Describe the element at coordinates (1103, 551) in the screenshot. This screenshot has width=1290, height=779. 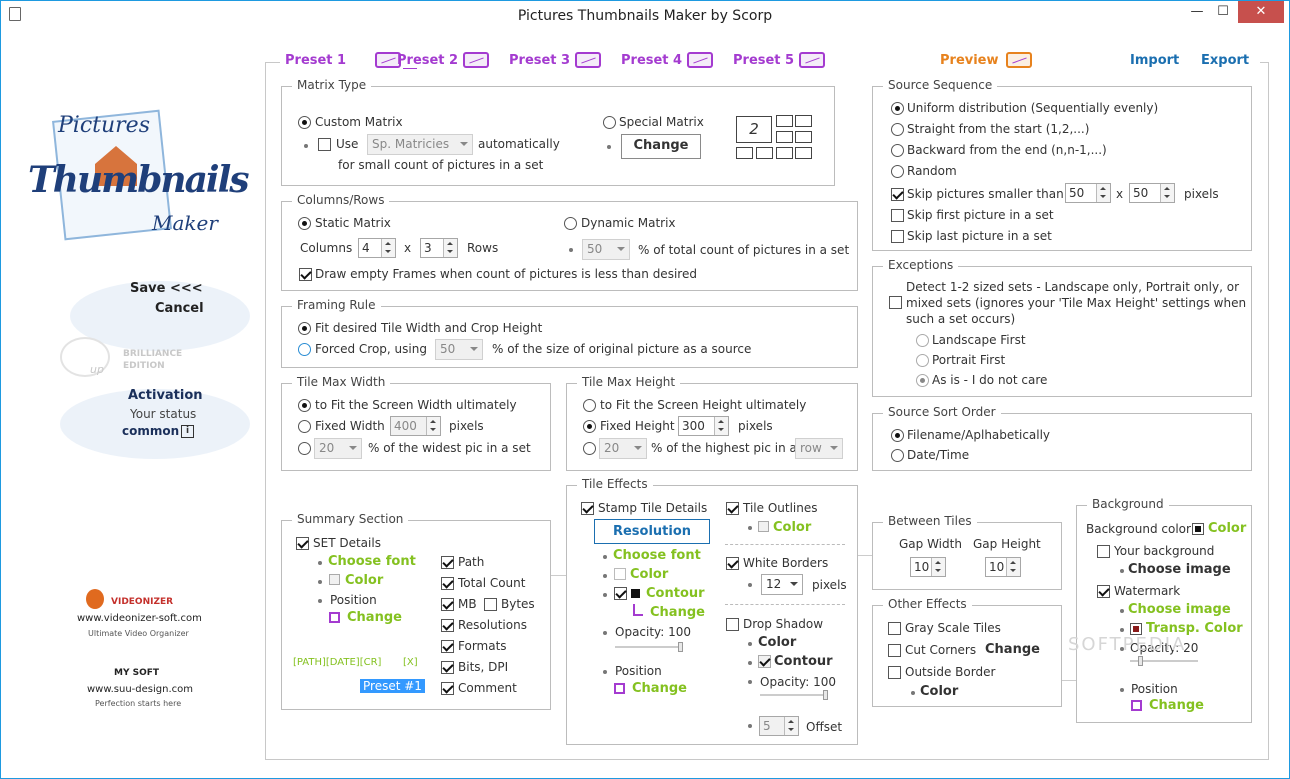
I see `your-background-checkbox` at that location.